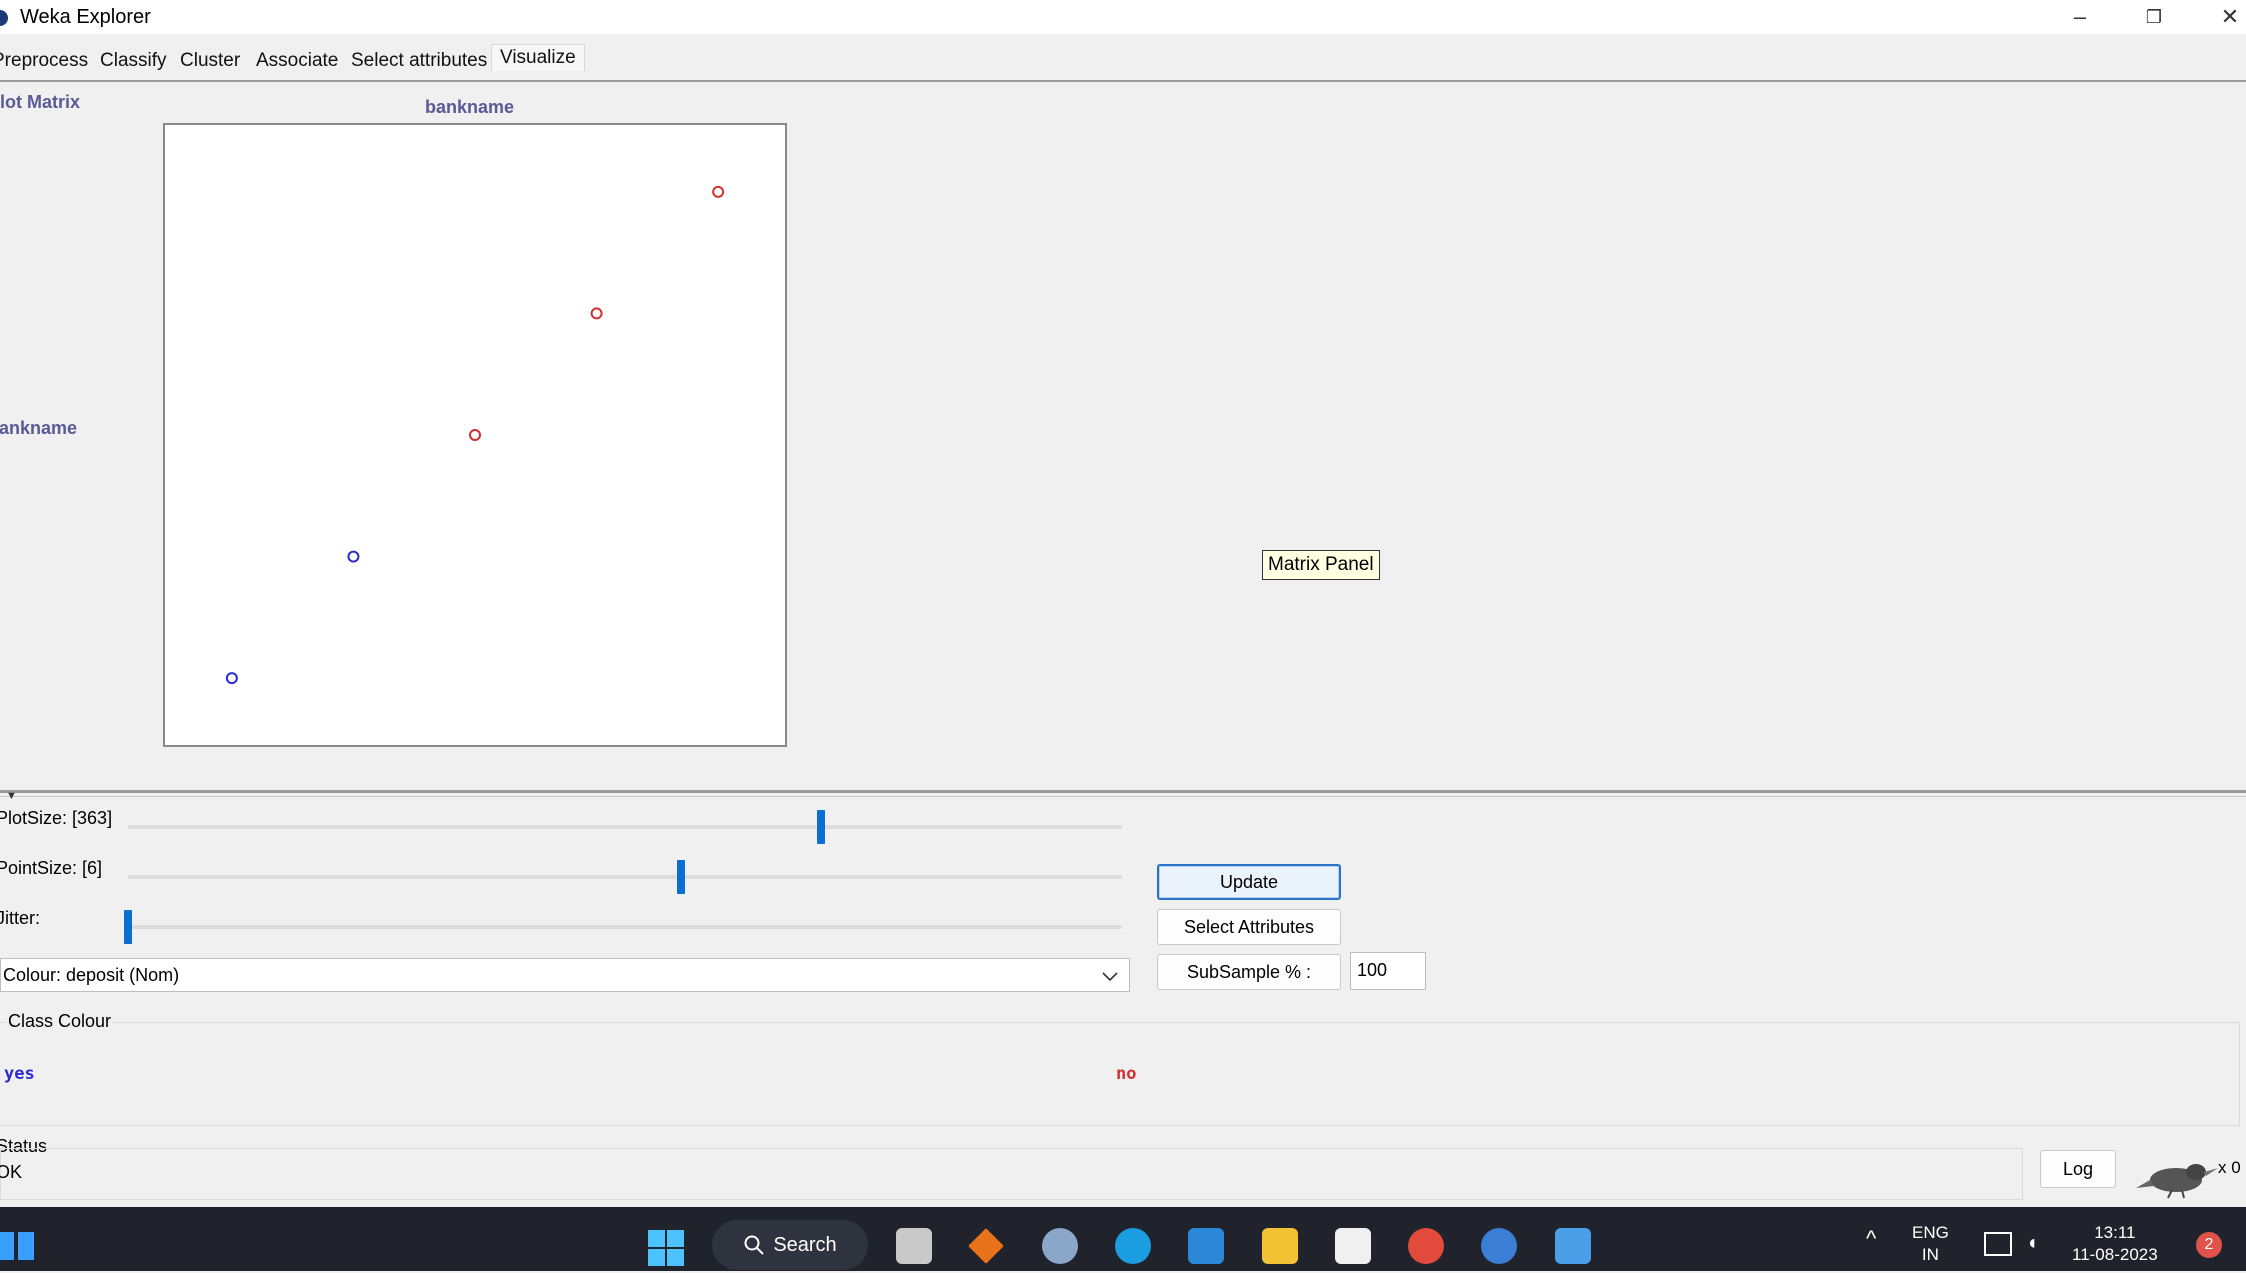 Image resolution: width=2246 pixels, height=1273 pixels. I want to click on point-size-slider-thumb, so click(681, 877).